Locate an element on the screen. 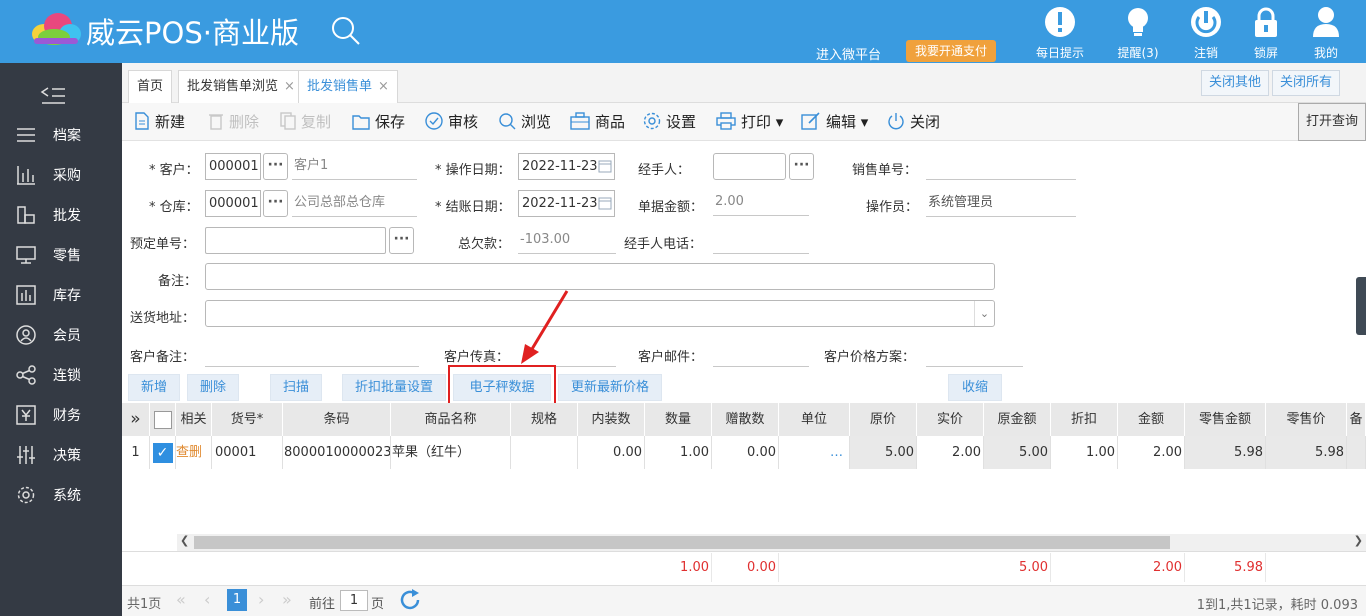  tab-sales-order: 批发销售单 × is located at coordinates (348, 86).